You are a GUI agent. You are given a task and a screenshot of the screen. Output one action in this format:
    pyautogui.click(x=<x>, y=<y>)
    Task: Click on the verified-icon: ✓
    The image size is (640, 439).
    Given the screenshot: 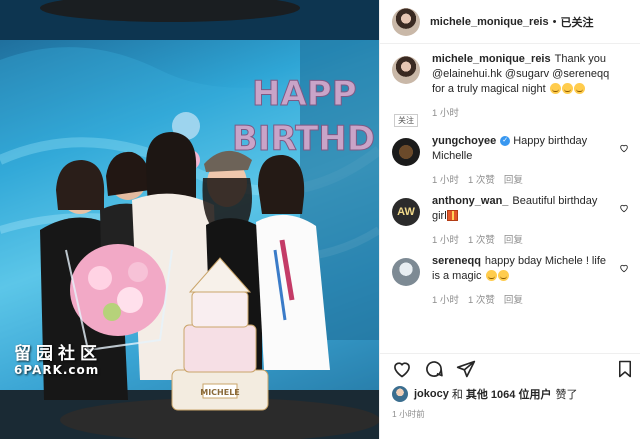 What is the action you would take?
    pyautogui.click(x=505, y=141)
    